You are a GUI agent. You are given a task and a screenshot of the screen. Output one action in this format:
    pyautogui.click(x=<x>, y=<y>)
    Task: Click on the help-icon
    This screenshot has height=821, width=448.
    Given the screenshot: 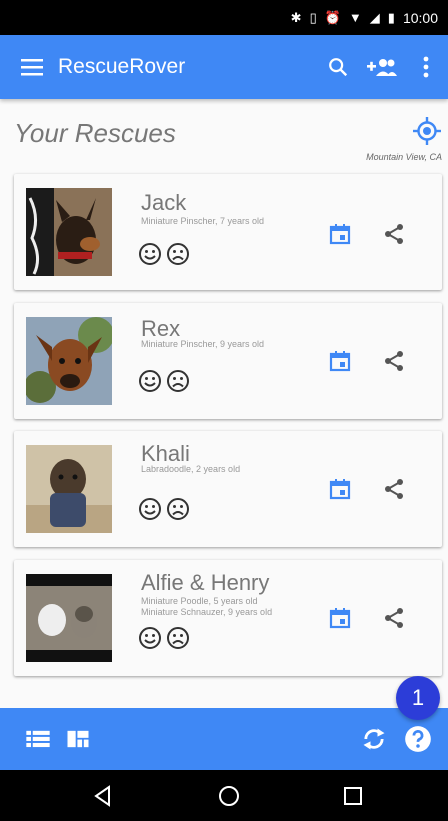 What is the action you would take?
    pyautogui.click(x=418, y=739)
    